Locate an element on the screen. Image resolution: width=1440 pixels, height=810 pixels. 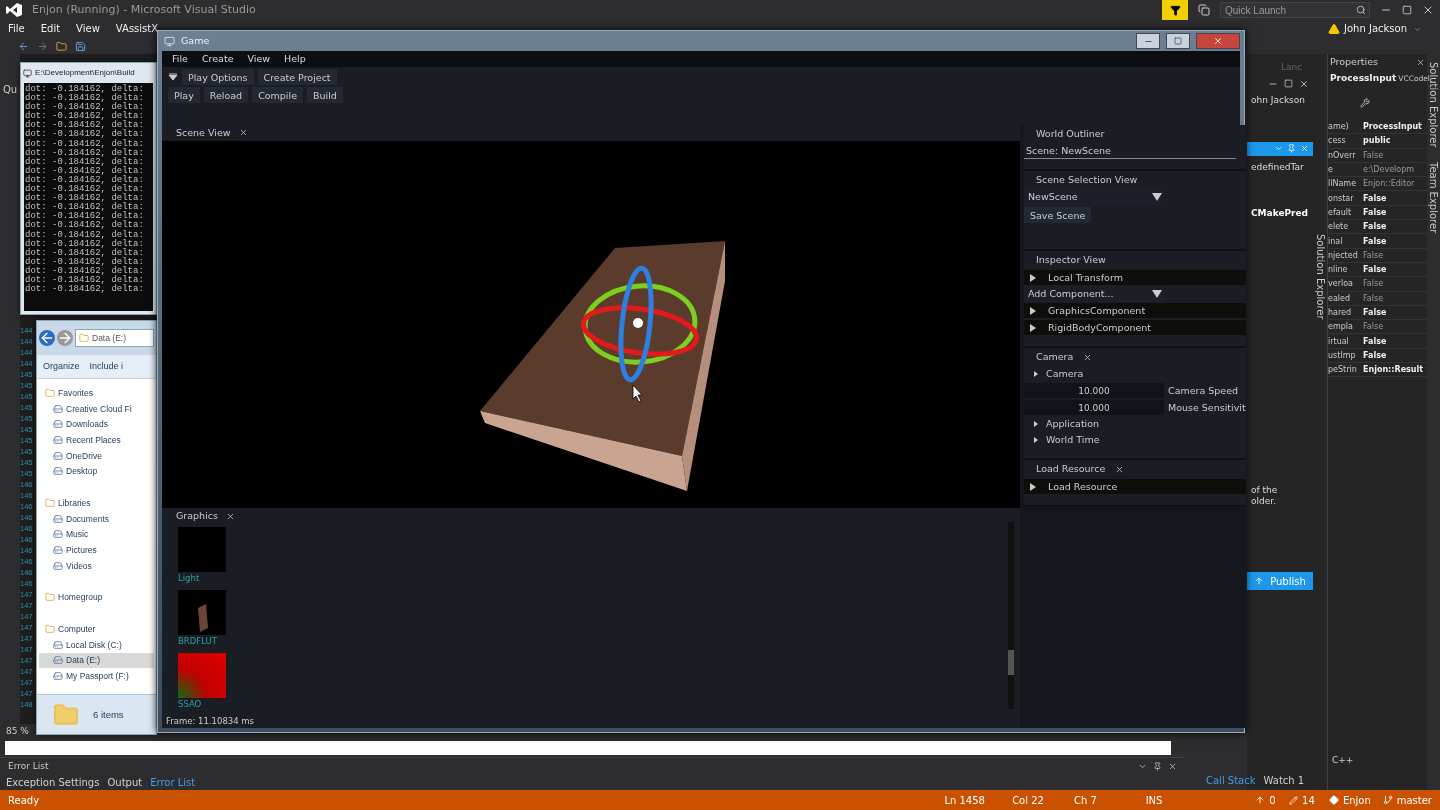
tree-item: Music is located at coordinates (96, 534).